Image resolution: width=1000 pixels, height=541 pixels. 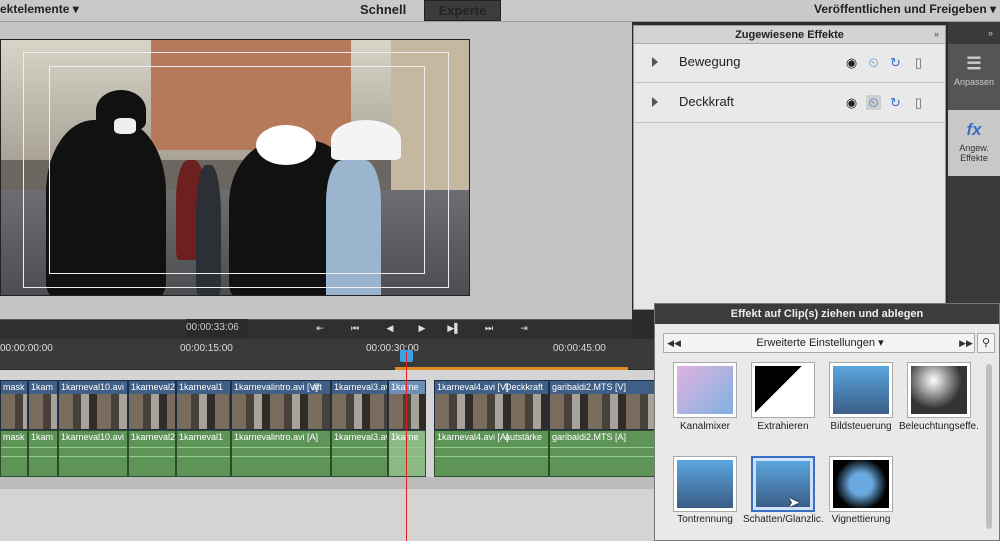 I want to click on sliders-icon: ☰, so click(x=974, y=63).